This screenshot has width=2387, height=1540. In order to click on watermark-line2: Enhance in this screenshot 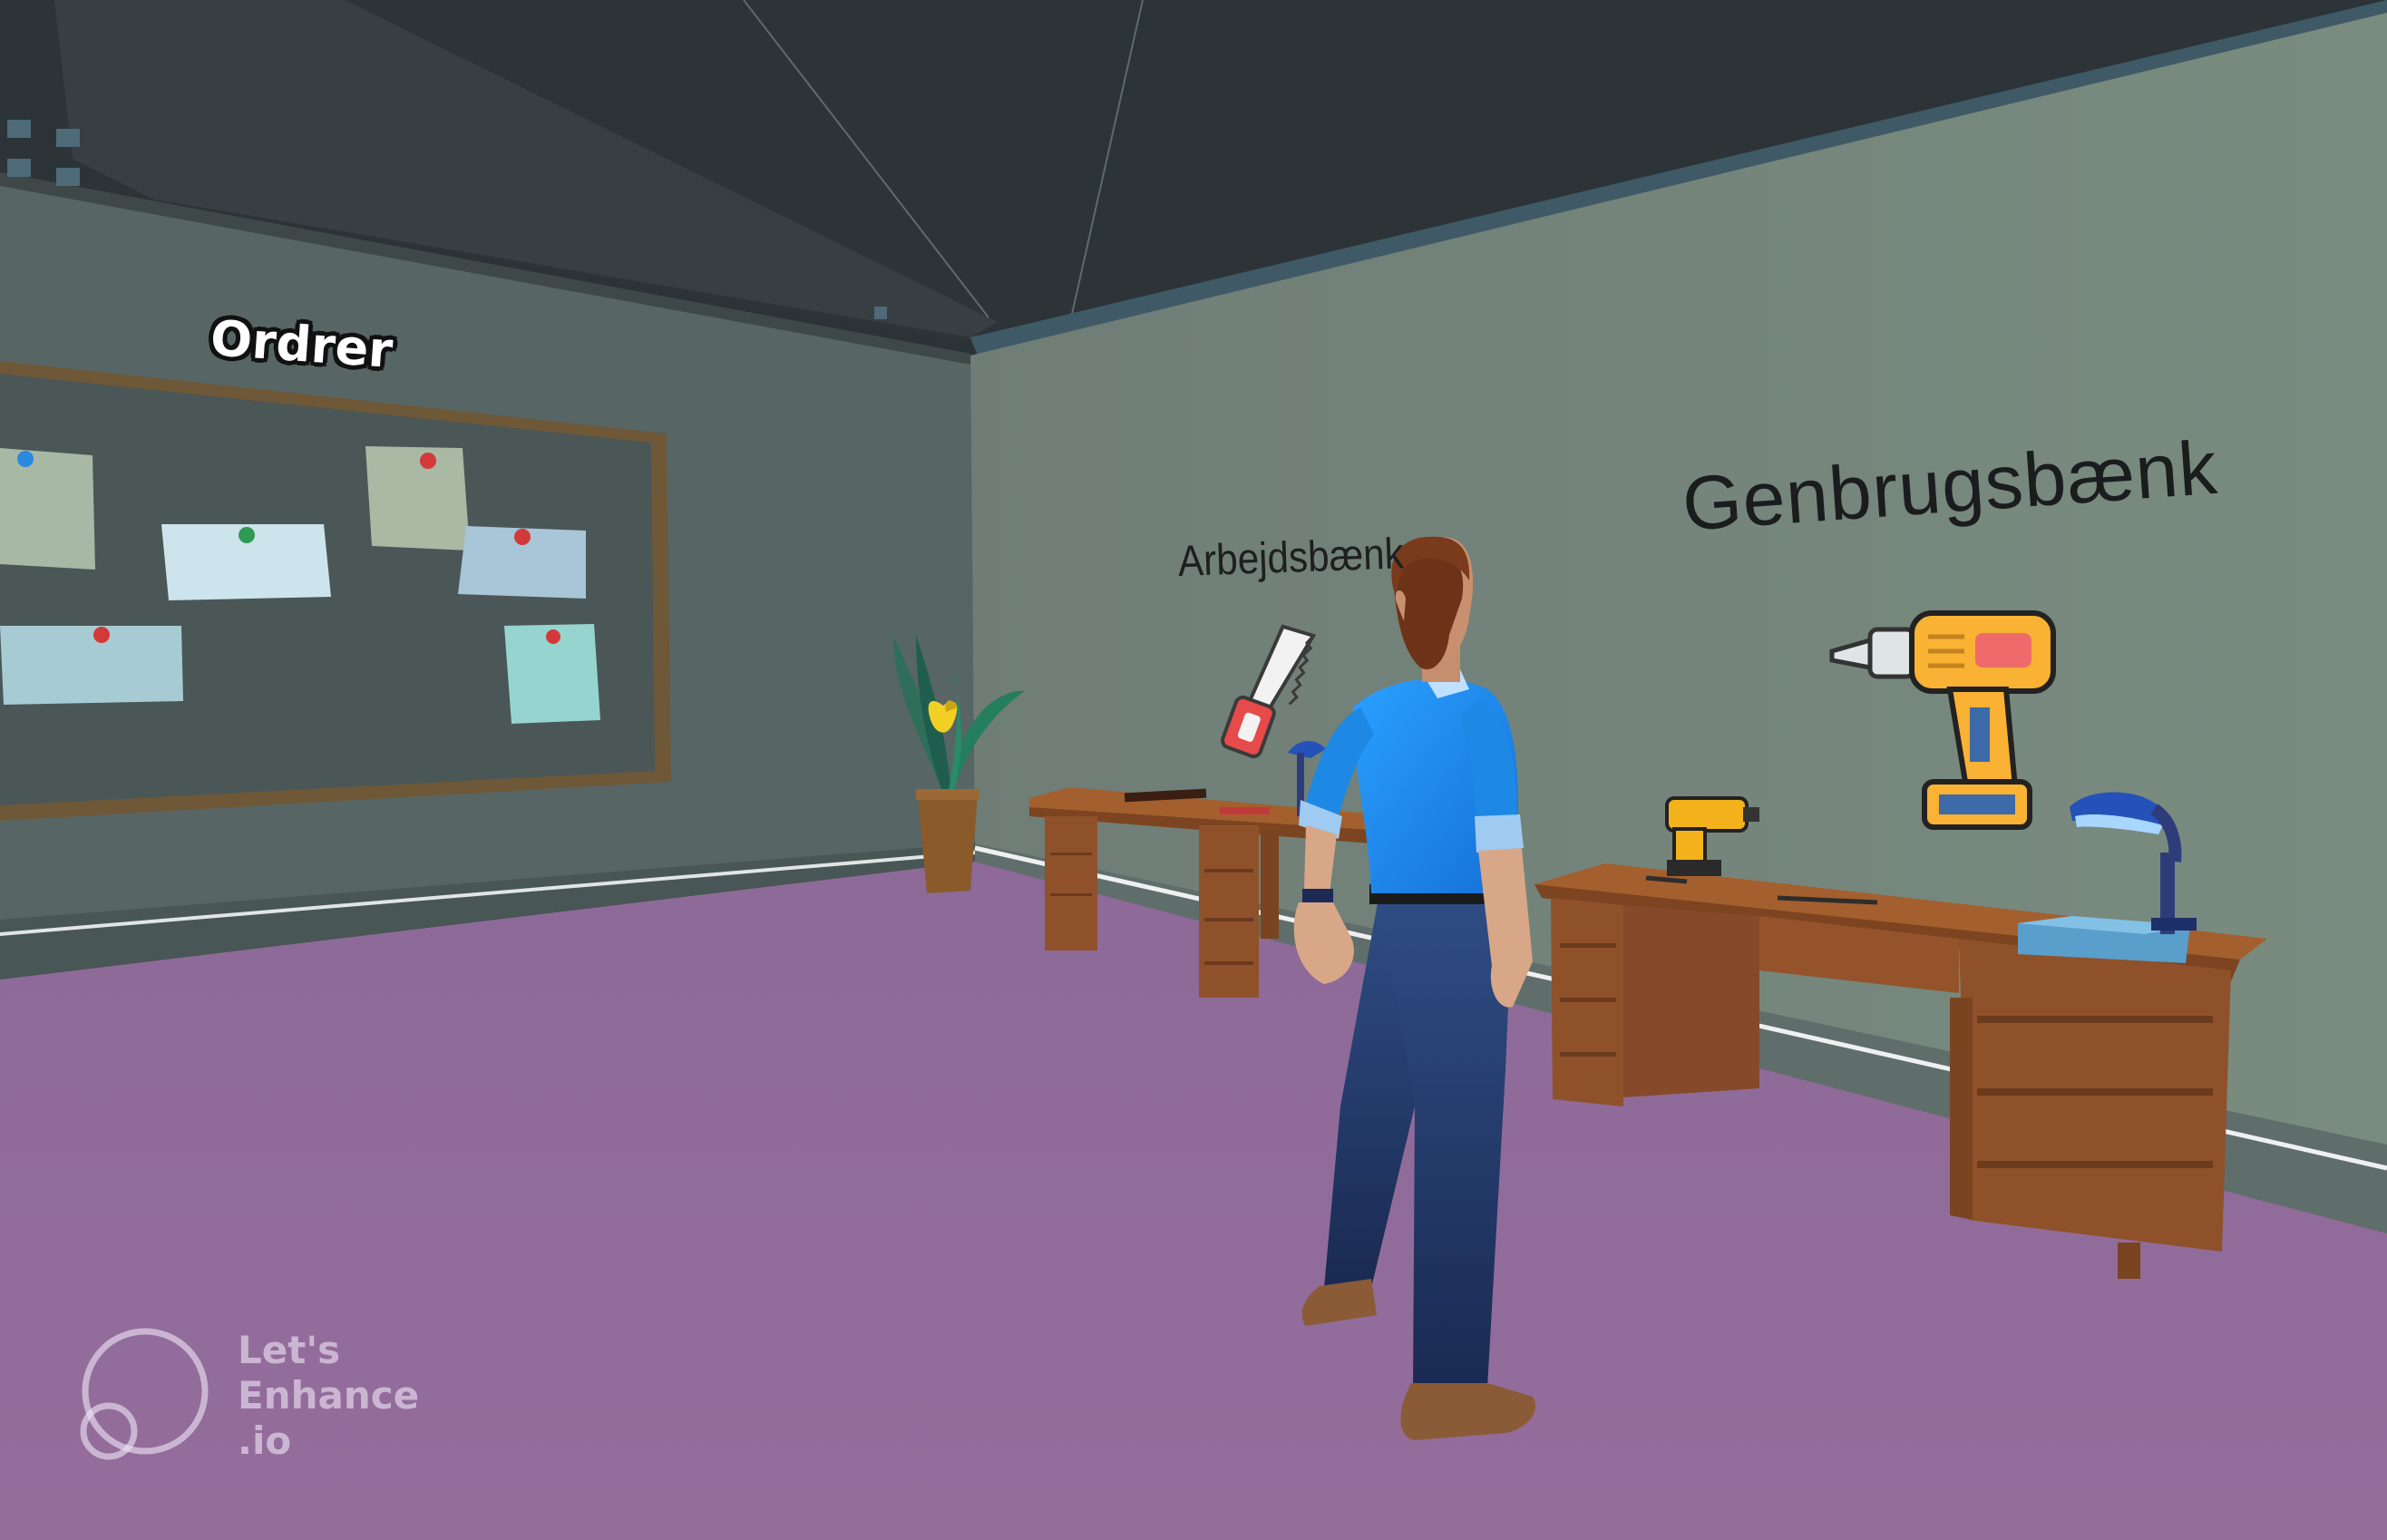, I will do `click(329, 1395)`.